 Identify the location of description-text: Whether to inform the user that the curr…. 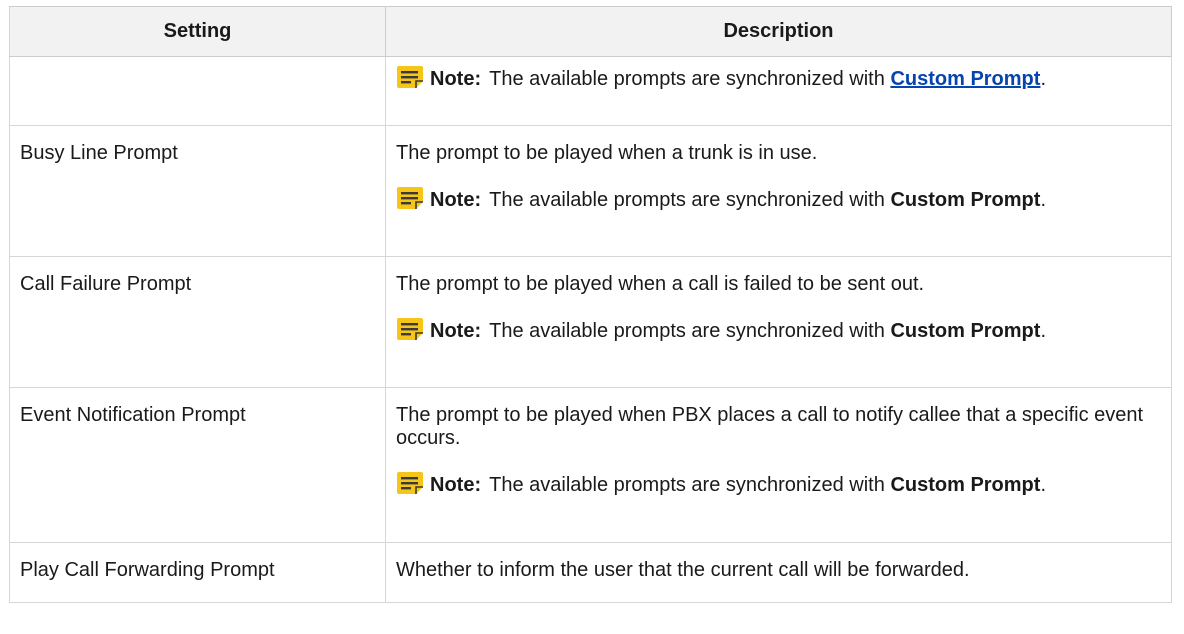
(683, 570).